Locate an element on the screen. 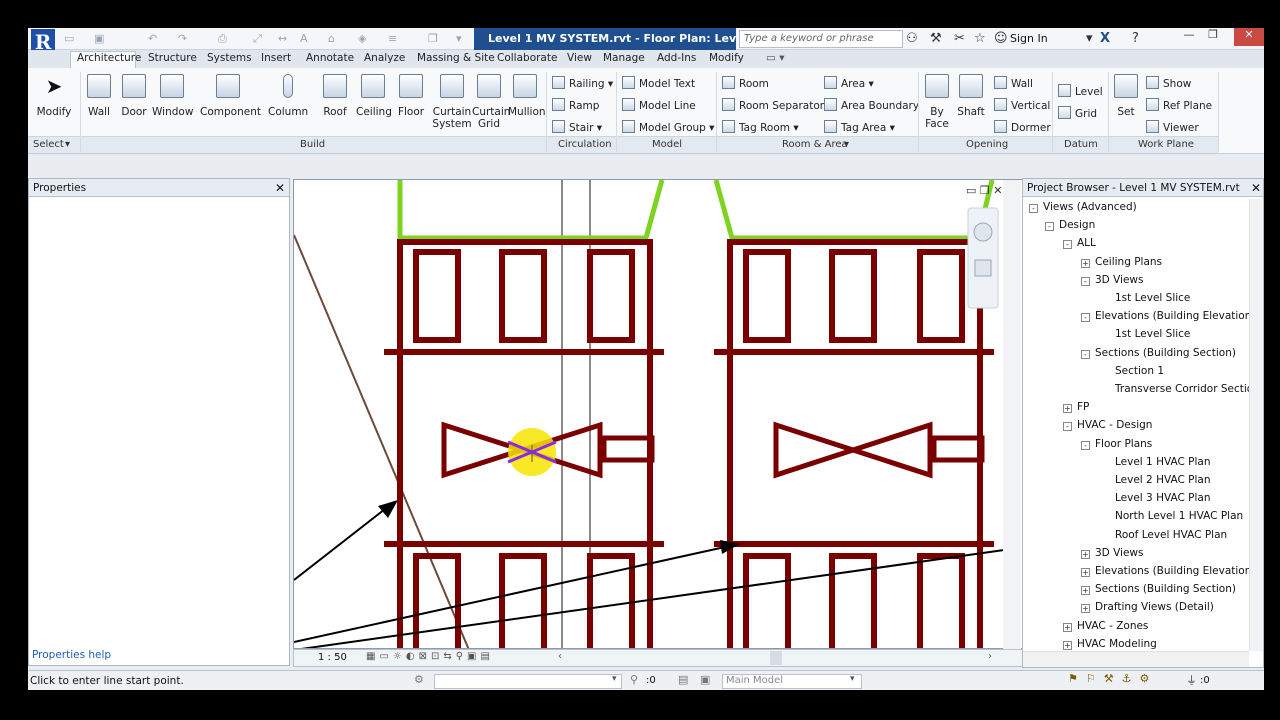 Image resolution: width=1280 pixels, height=720 pixels. tab-manage: Manage is located at coordinates (624, 58).